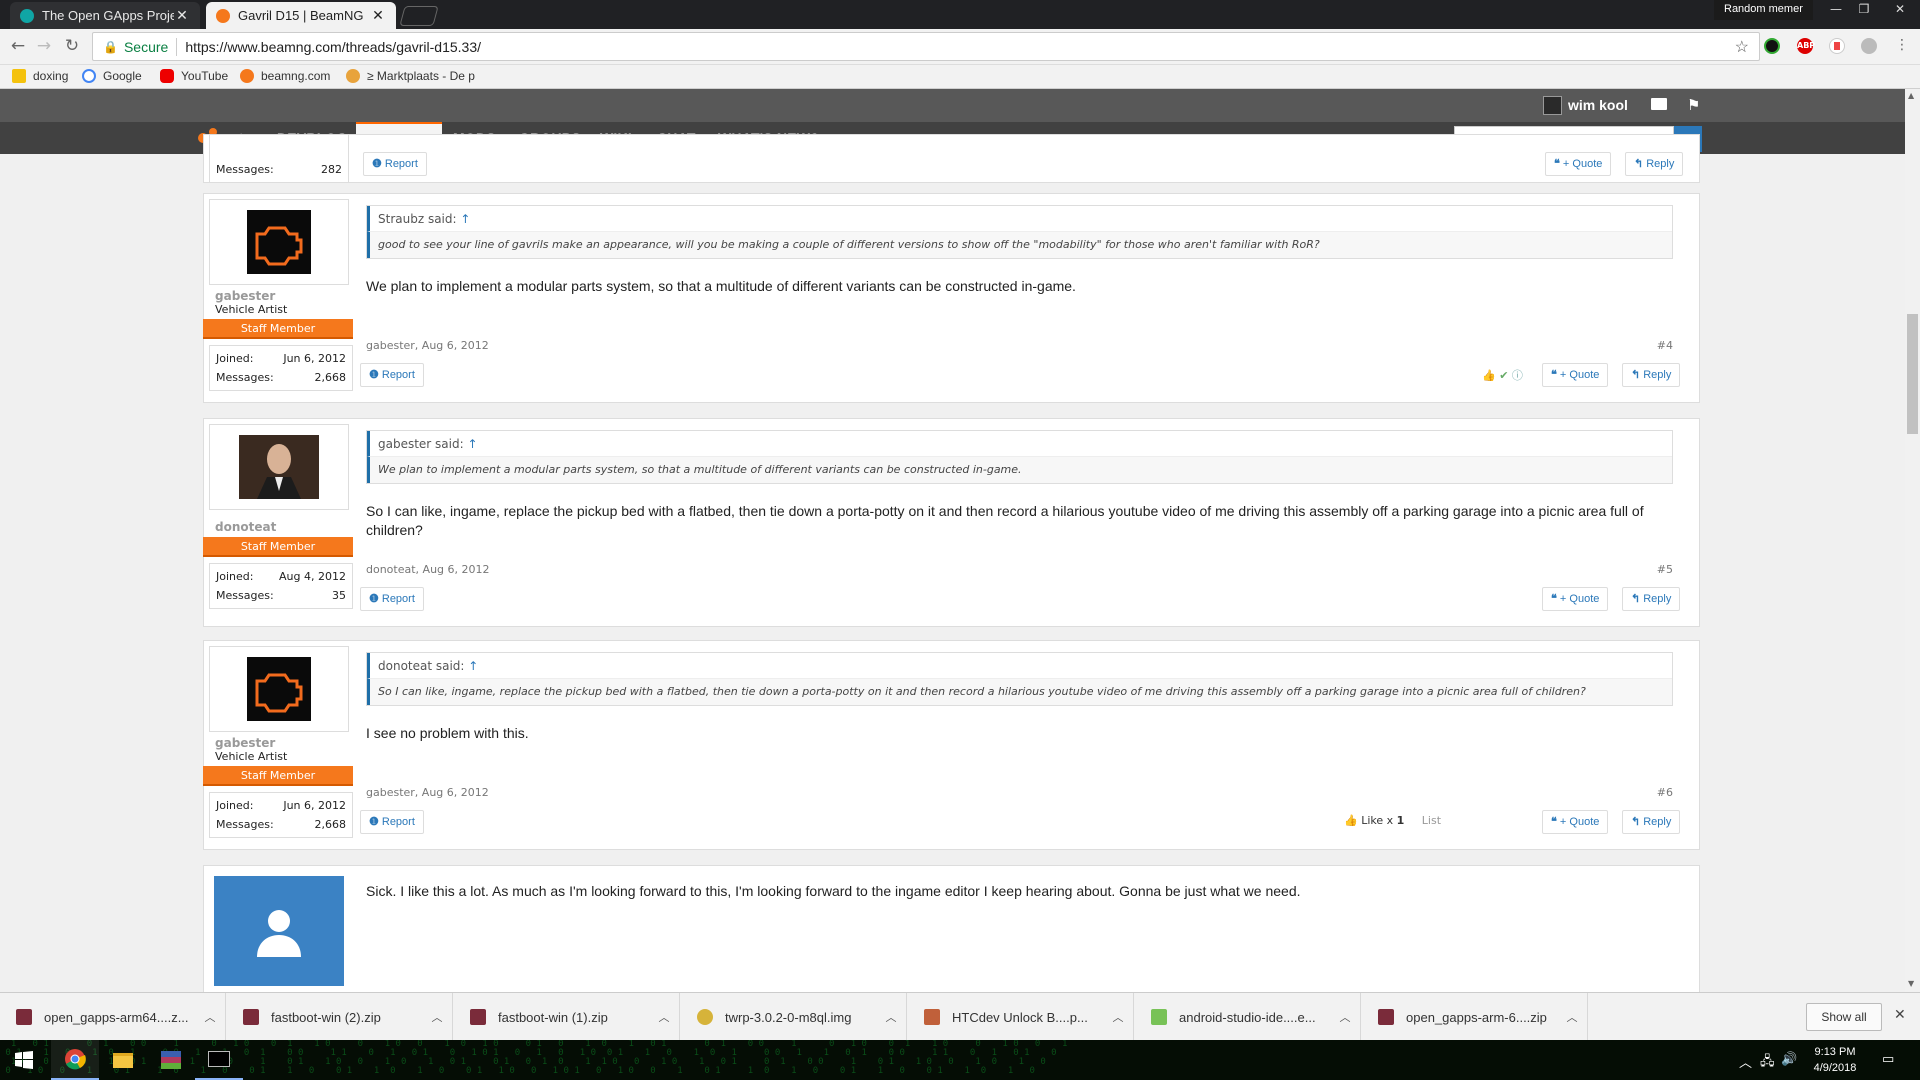  Describe the element at coordinates (1835, 1060) in the screenshot. I see `system-clock: 9:13 PM 4/9/2018` at that location.